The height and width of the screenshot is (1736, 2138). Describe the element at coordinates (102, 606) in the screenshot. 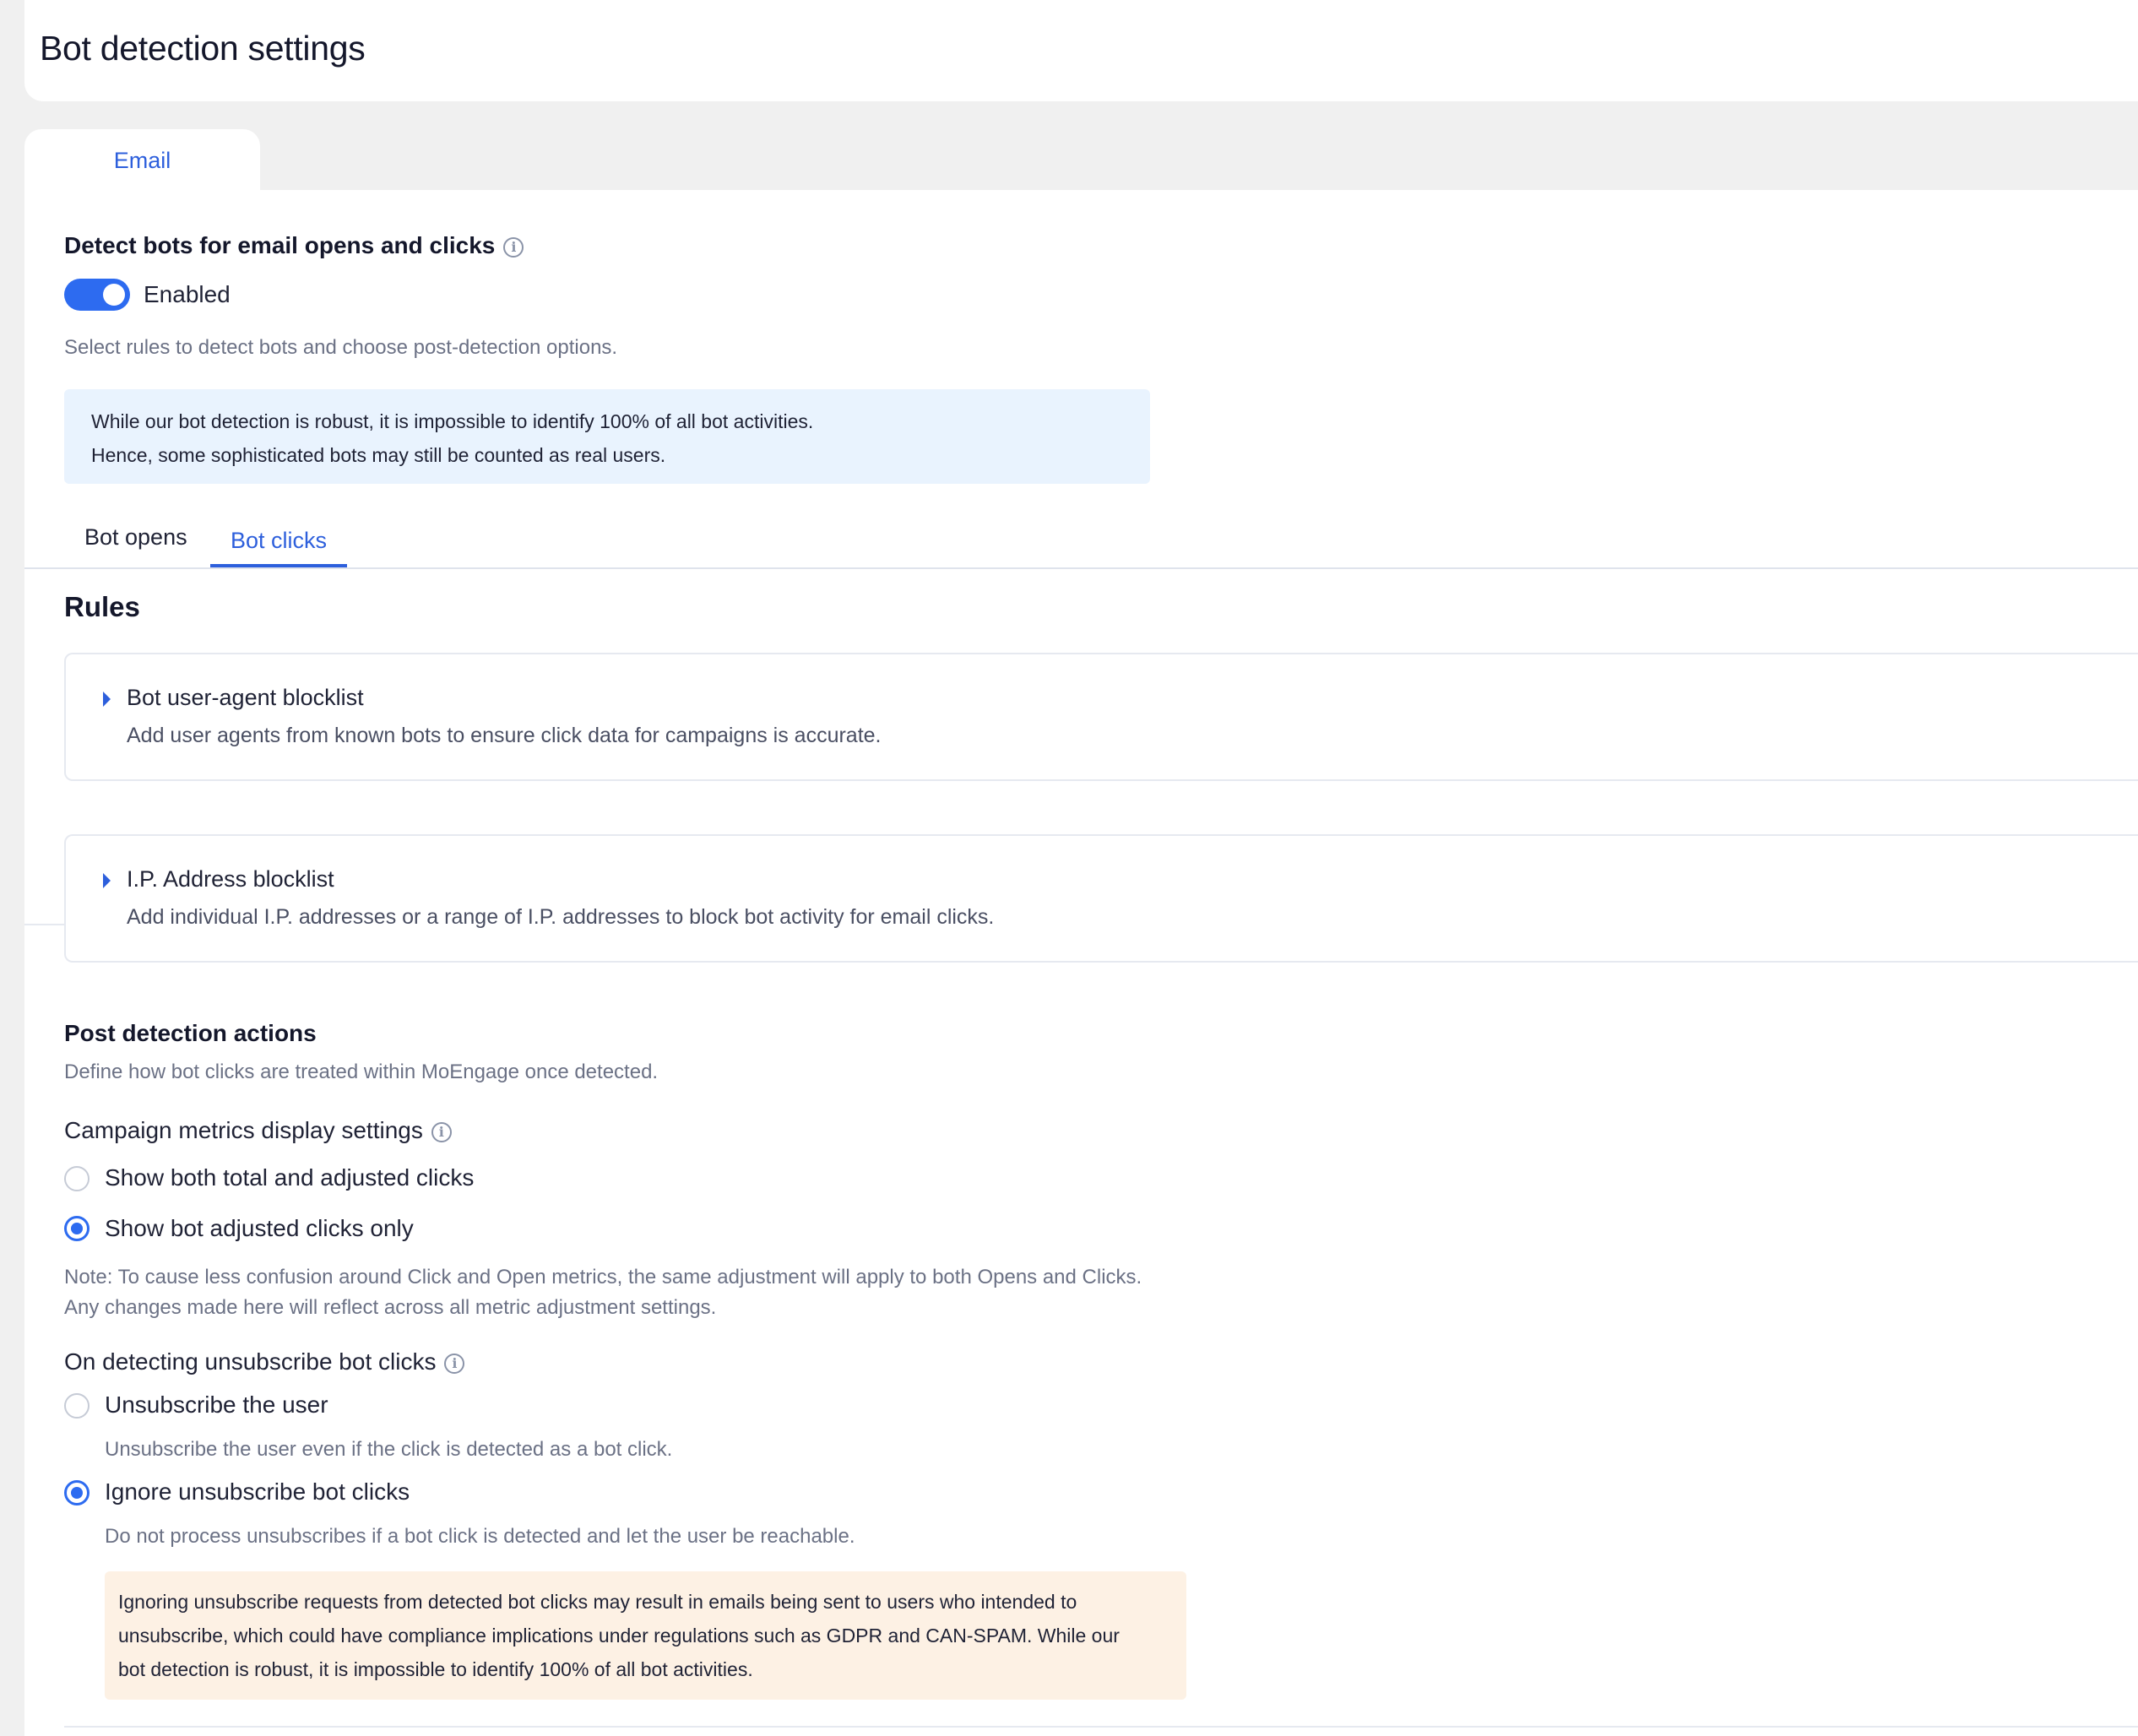

I see `rules-heading: Rules` at that location.